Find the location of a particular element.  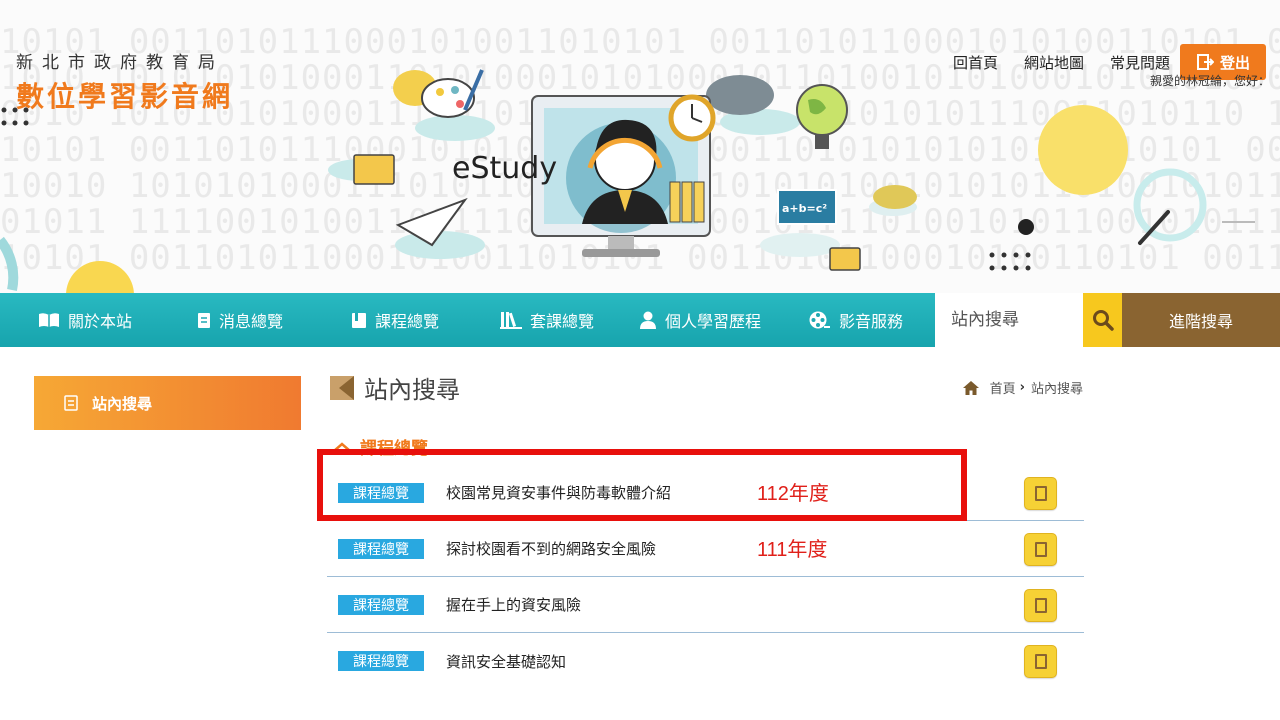

decor-arc is located at coordinates (9, 264).